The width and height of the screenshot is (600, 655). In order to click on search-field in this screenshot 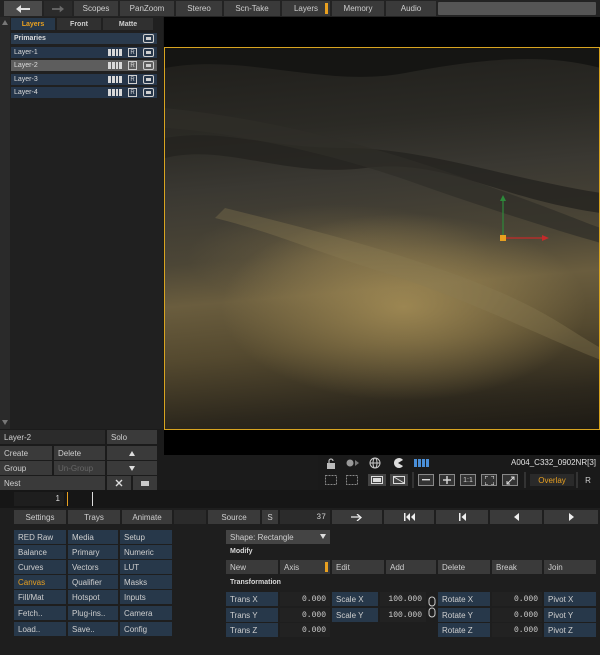, I will do `click(517, 8)`.